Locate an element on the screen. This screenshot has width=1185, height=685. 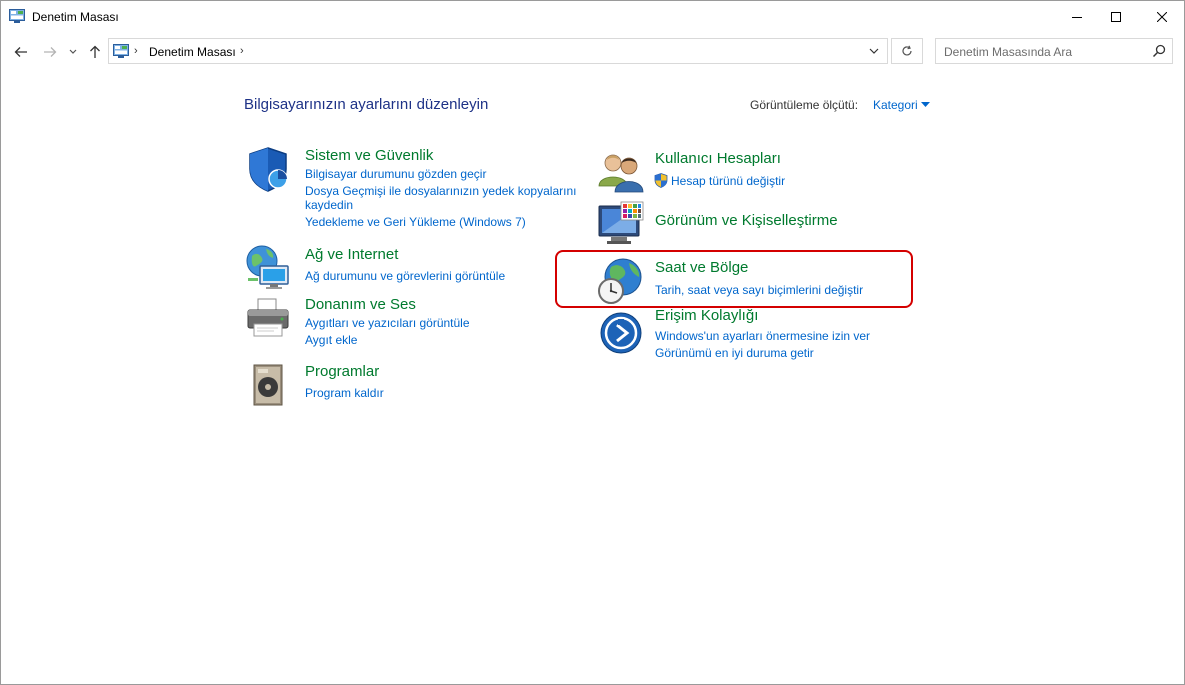
search-input: Denetim Masasında Ara is located at coordinates (1054, 51).